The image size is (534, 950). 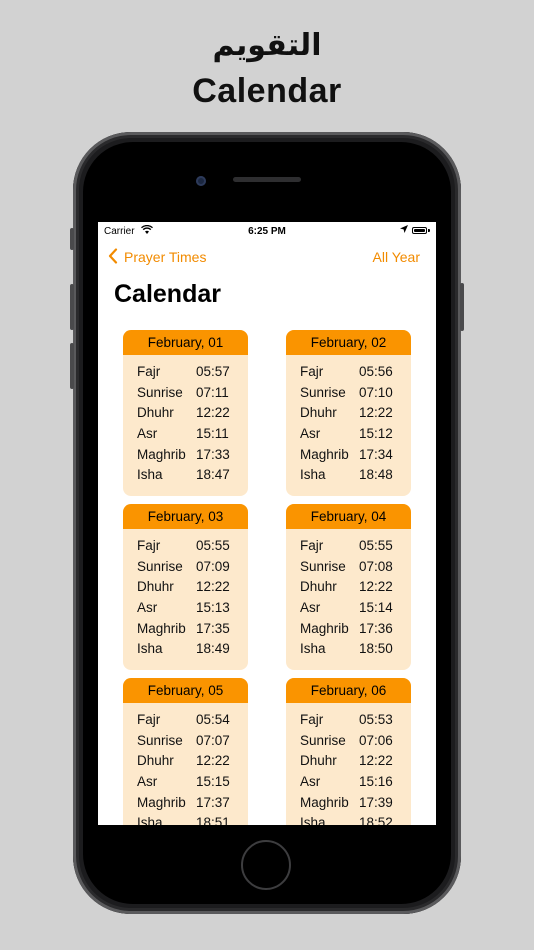 What do you see at coordinates (376, 719) in the screenshot?
I see `prayer-time: 05:53` at bounding box center [376, 719].